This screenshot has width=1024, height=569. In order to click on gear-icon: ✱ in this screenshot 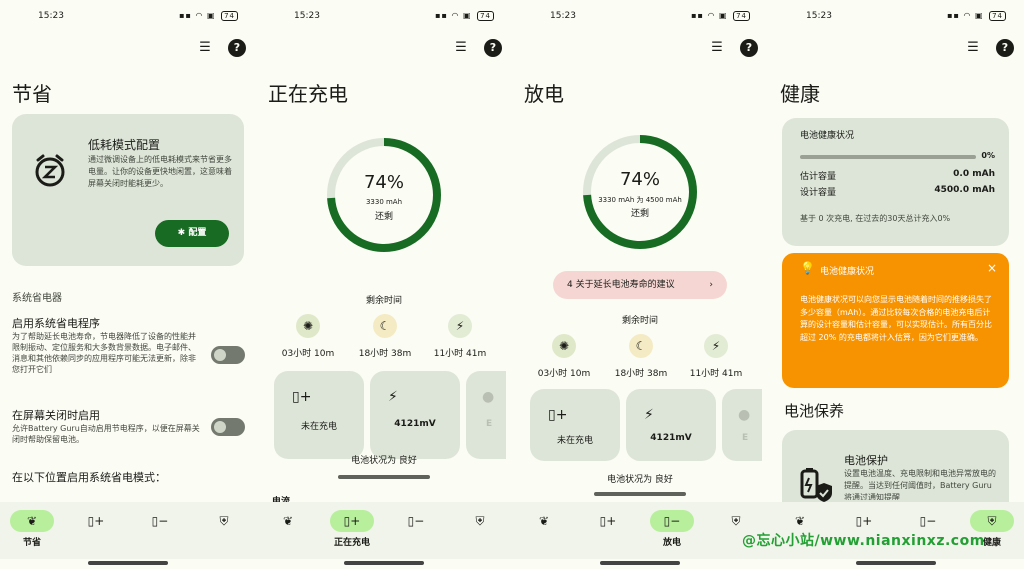, I will do `click(181, 233)`.